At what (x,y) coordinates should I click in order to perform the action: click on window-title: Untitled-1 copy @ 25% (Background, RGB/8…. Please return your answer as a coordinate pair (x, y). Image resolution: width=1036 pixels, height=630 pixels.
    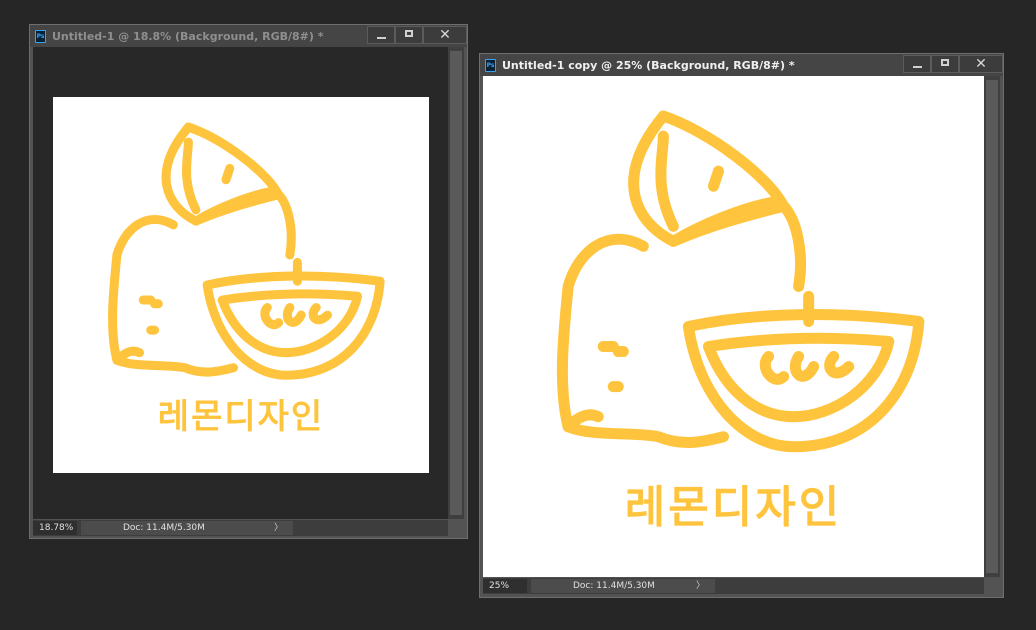
    Looking at the image, I should click on (648, 65).